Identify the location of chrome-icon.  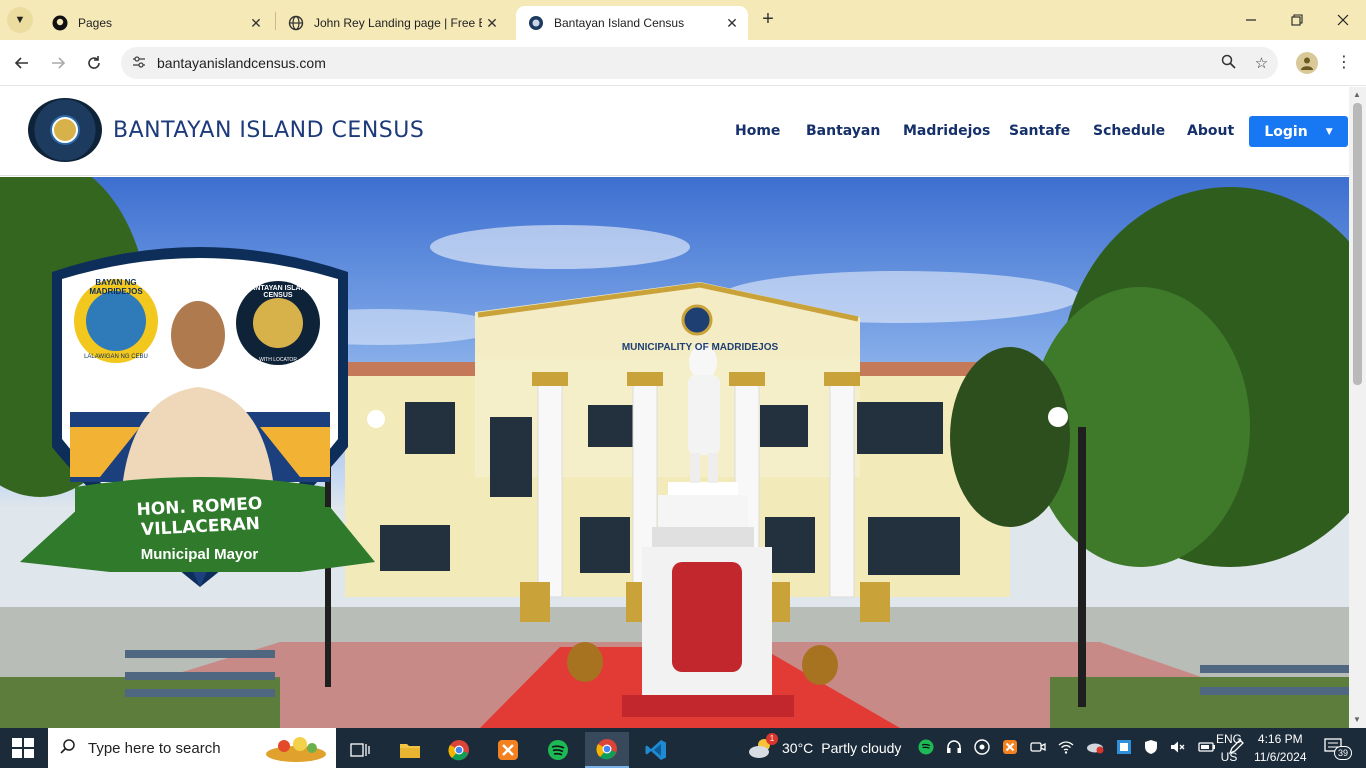
(606, 749).